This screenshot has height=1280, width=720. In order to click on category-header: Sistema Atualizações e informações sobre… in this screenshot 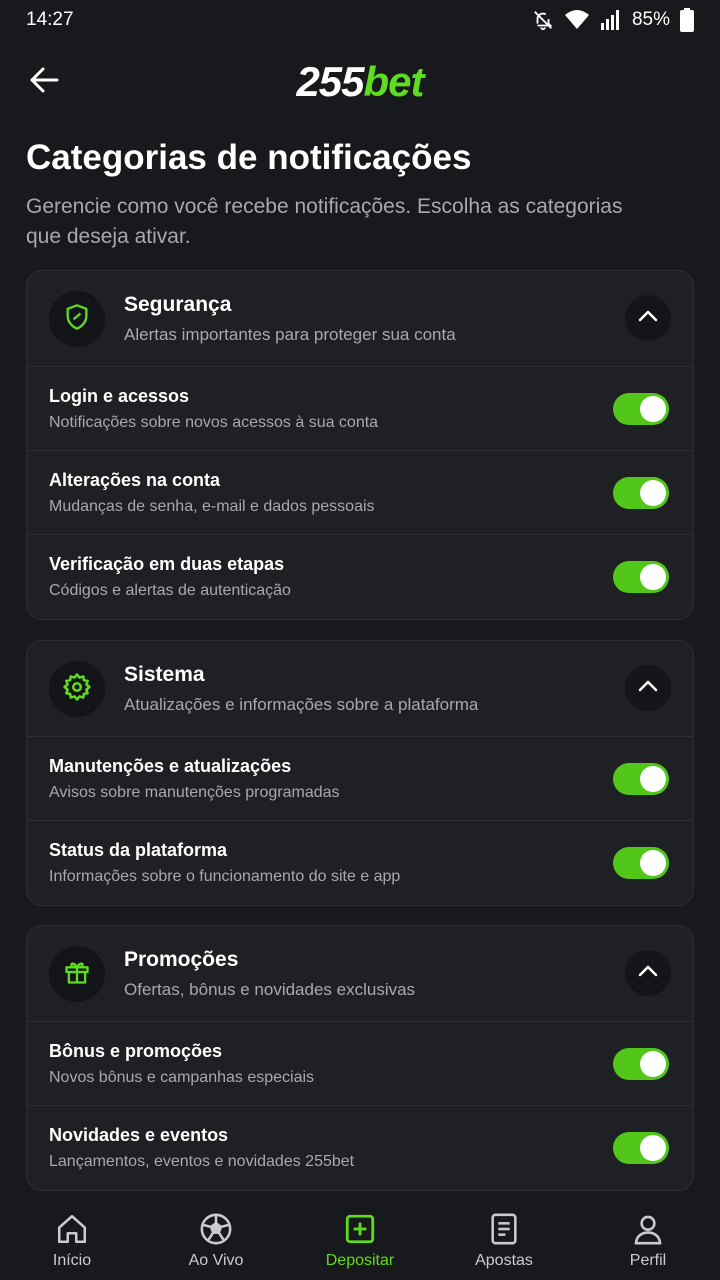, I will do `click(360, 689)`.